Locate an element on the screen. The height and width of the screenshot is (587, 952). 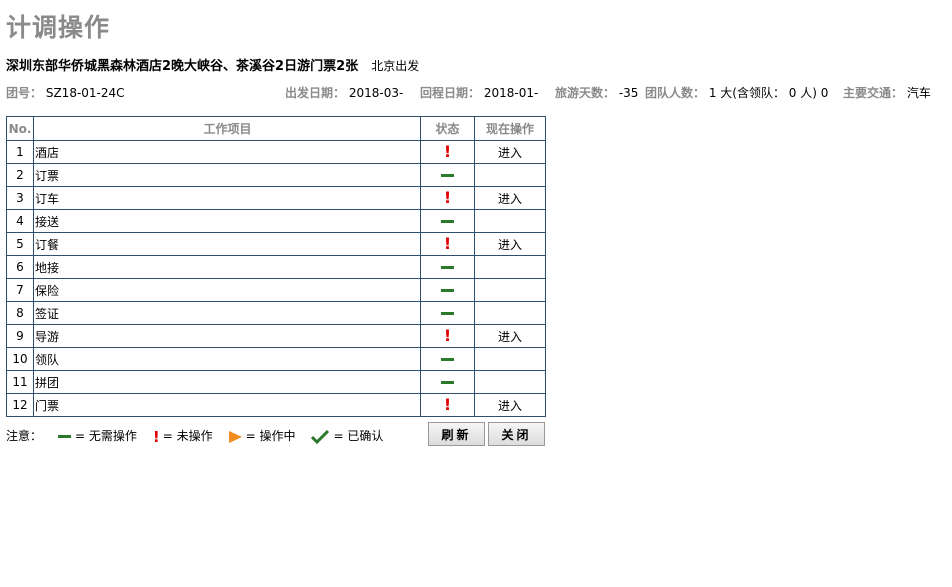
group-number-value: SZ18-01-24C is located at coordinates (85, 93).